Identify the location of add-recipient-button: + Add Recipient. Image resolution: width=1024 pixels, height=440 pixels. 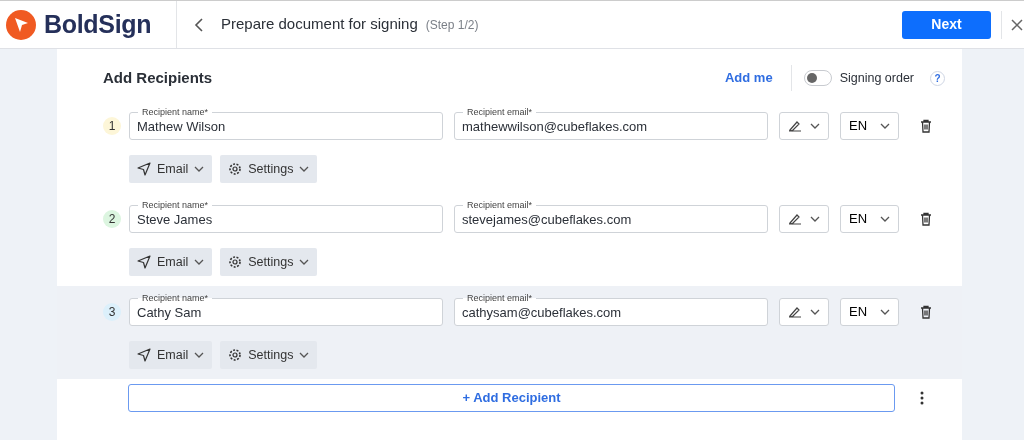
(511, 398).